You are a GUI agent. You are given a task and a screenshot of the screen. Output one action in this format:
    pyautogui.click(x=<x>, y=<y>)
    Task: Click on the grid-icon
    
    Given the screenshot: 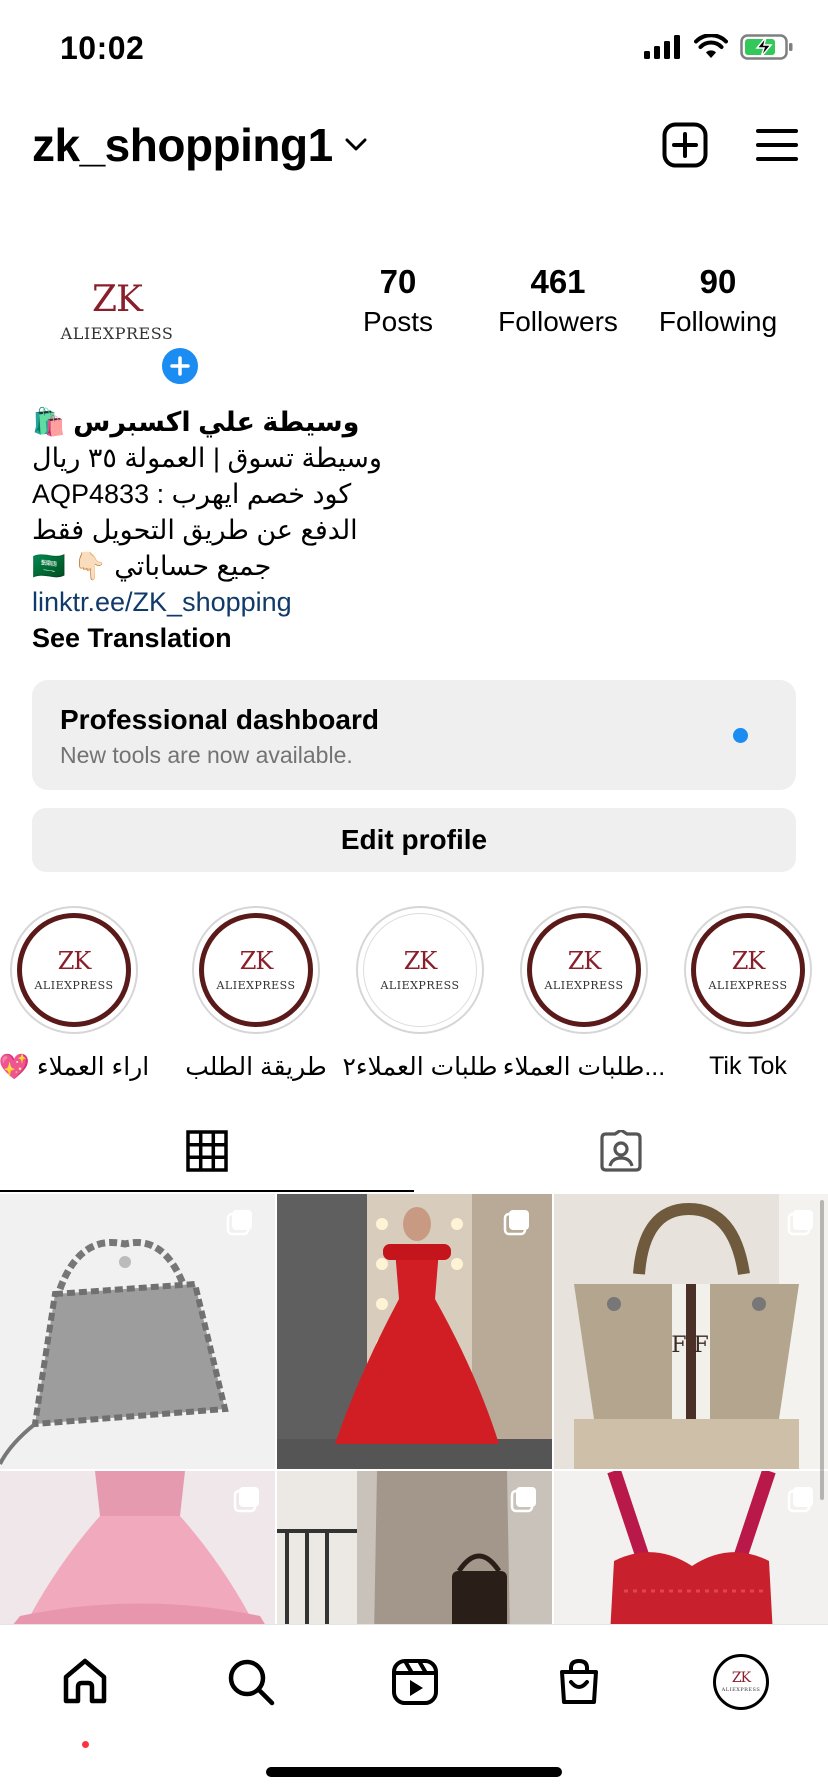 What is the action you would take?
    pyautogui.click(x=207, y=1151)
    